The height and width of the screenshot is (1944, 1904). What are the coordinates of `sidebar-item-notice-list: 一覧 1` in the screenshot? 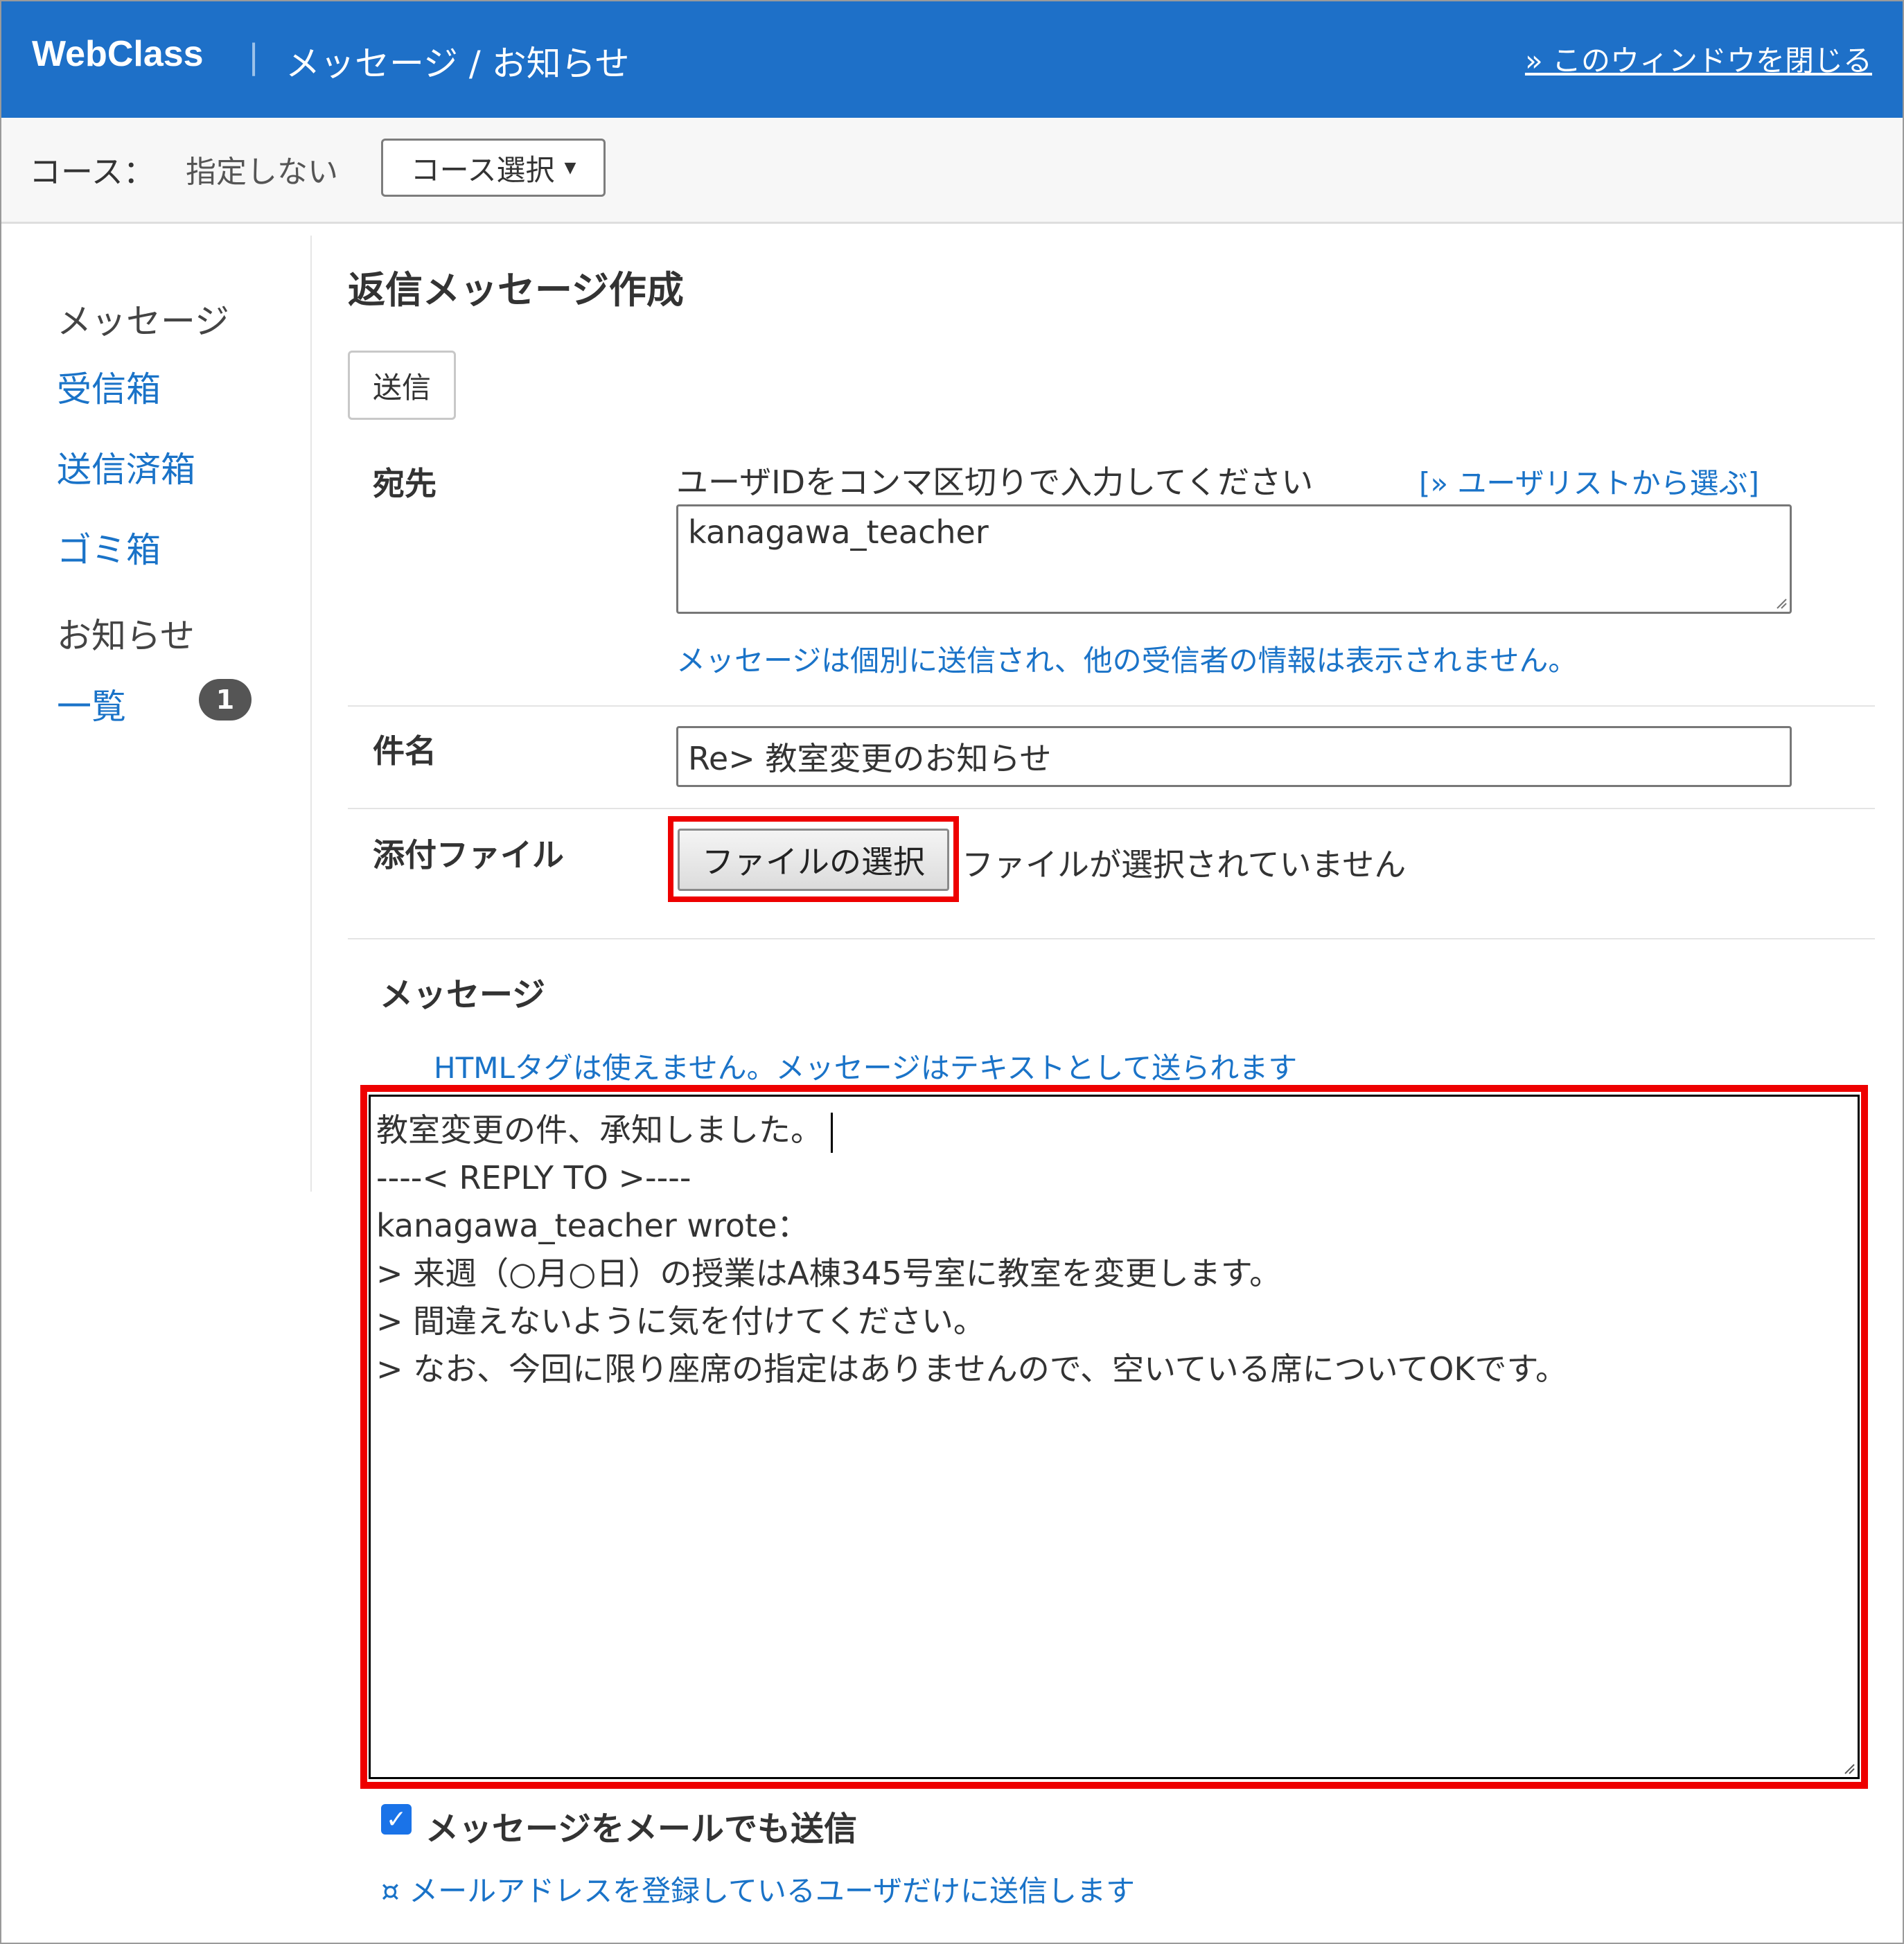 It's located at (168, 703).